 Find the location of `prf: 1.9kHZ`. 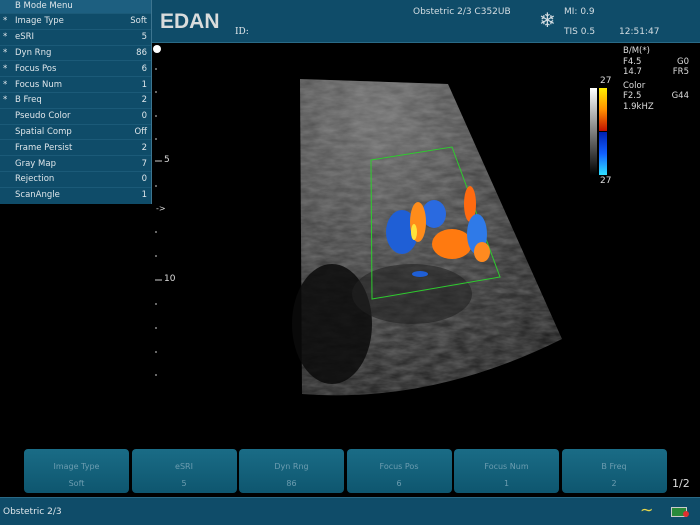

prf: 1.9kHZ is located at coordinates (638, 106).